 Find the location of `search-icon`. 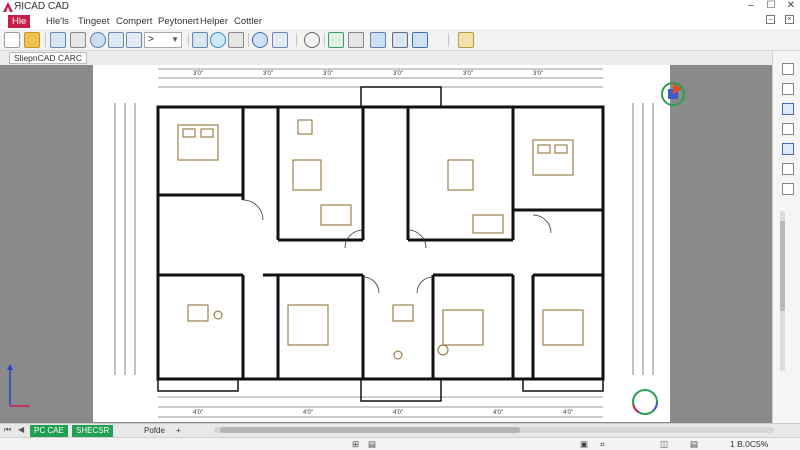

search-icon is located at coordinates (312, 40).